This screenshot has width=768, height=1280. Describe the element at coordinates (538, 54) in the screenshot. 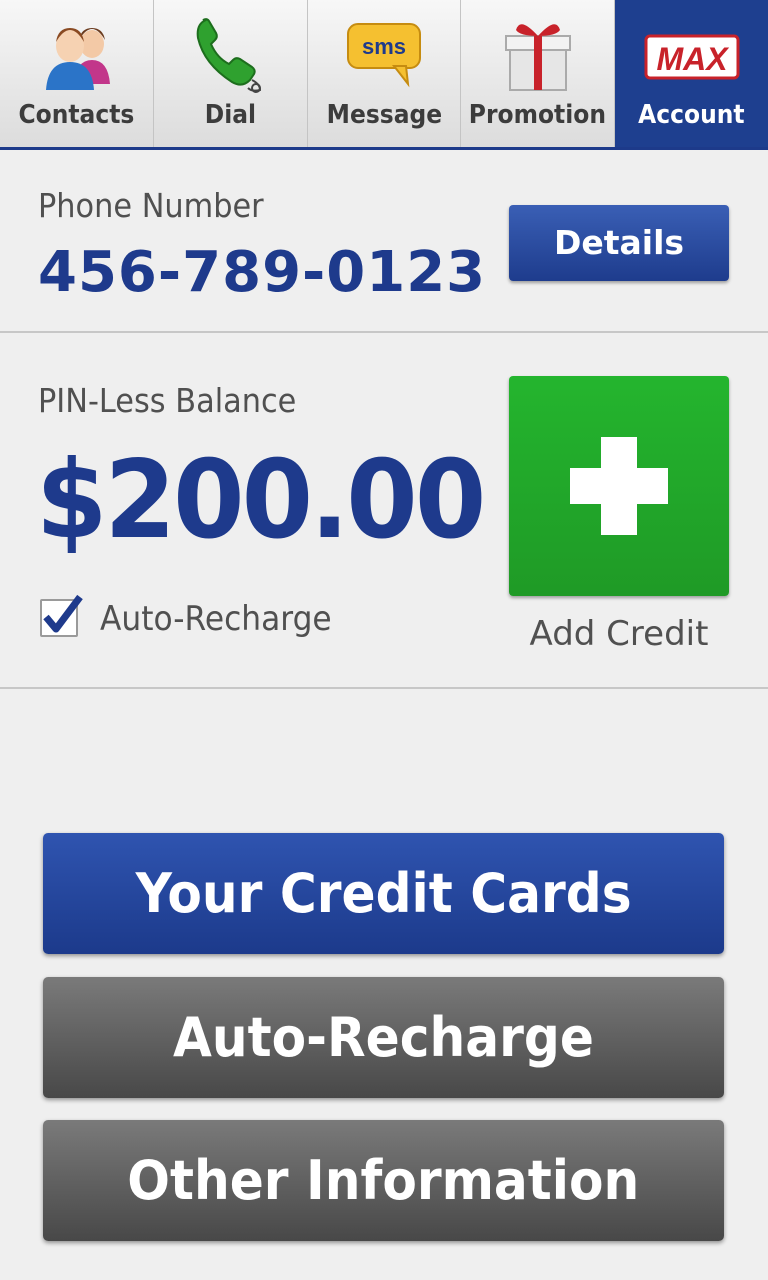

I see `gift-box-icon` at that location.